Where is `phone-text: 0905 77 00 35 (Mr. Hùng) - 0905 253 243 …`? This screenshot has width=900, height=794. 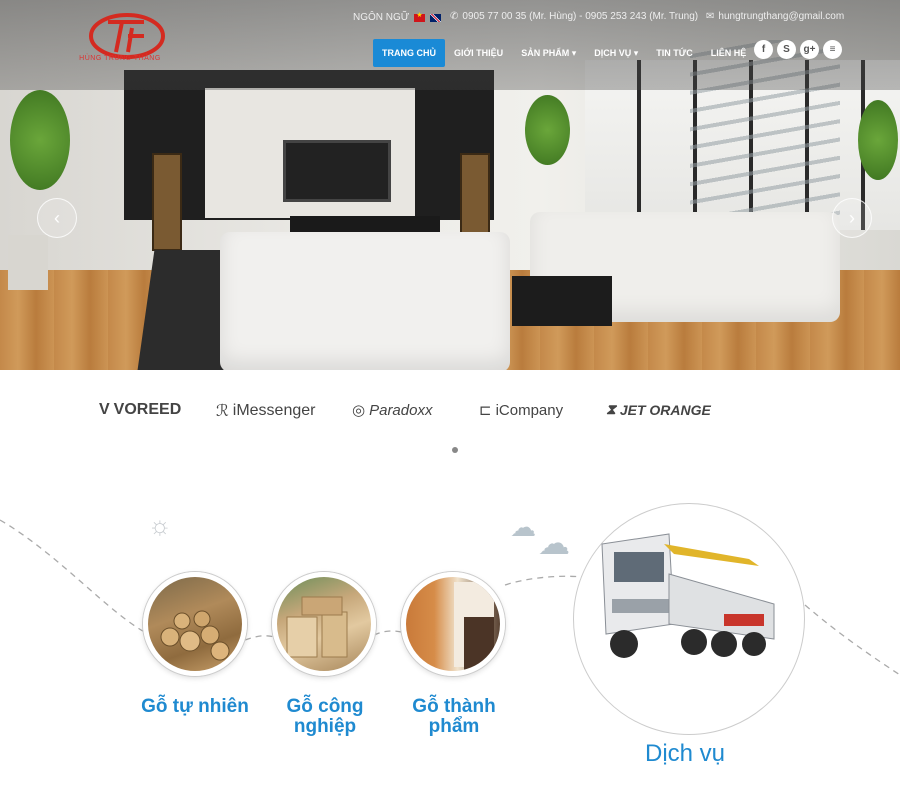 phone-text: 0905 77 00 35 (Mr. Hùng) - 0905 253 243 … is located at coordinates (580, 16).